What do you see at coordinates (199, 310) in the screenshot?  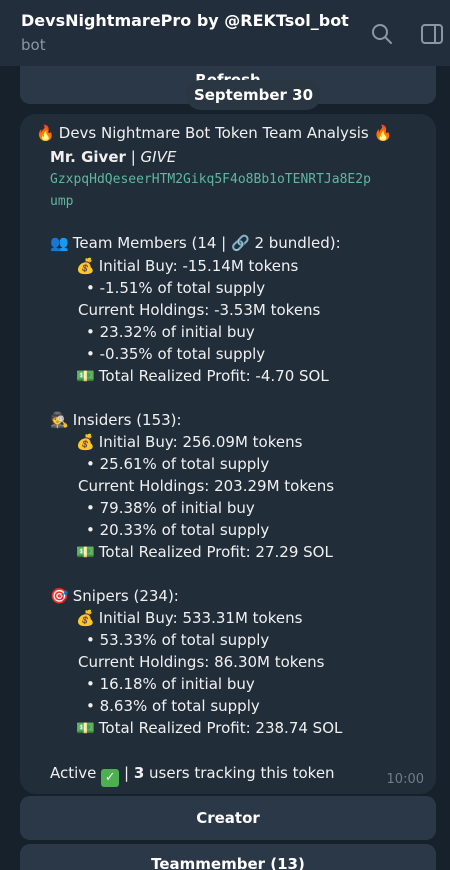 I see `team-holdings: Current Holdings: -3.53M tokens` at bounding box center [199, 310].